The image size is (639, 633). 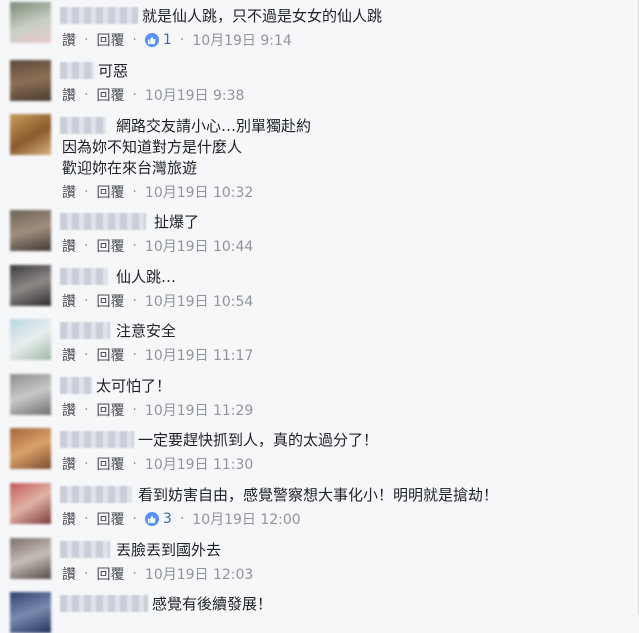 I want to click on comment-timestamp: 10月19日 11:17, so click(x=199, y=355).